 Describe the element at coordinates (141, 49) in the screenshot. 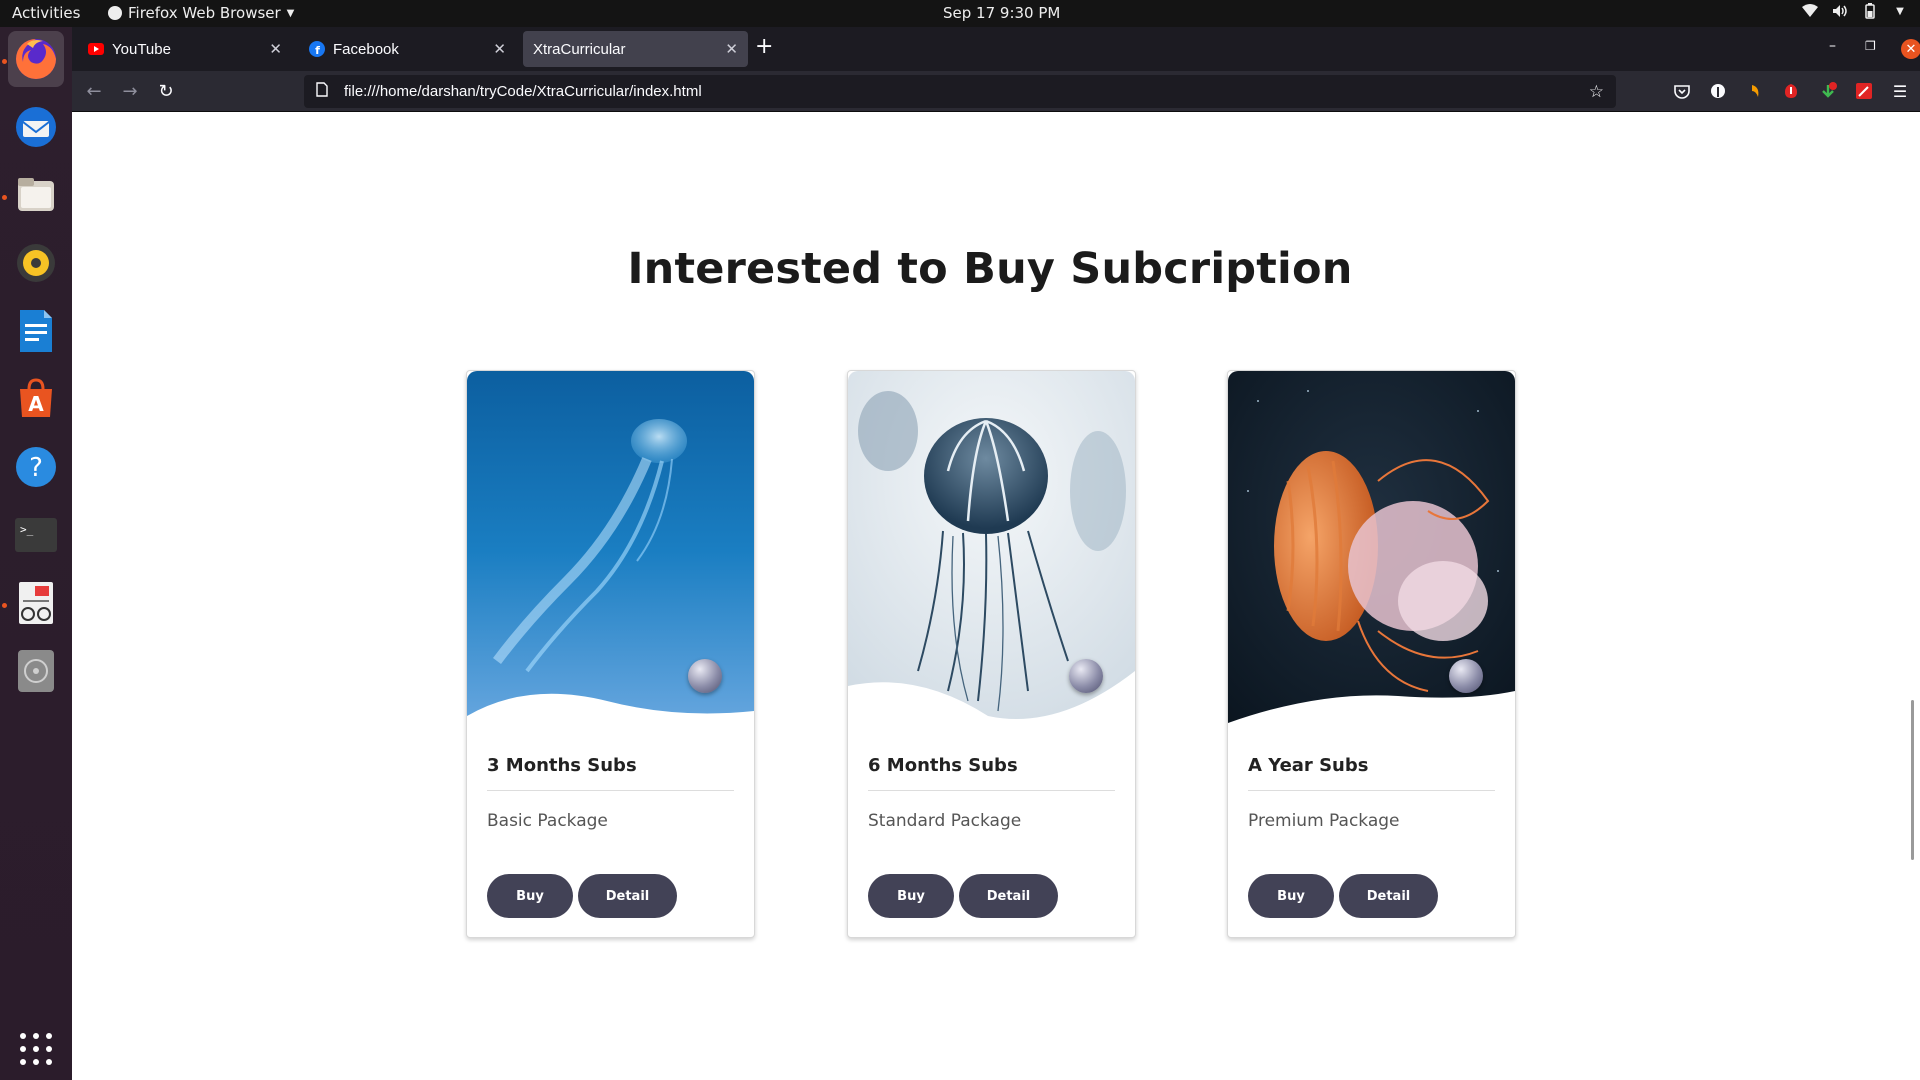

I see `tab-title: YouTube` at that location.